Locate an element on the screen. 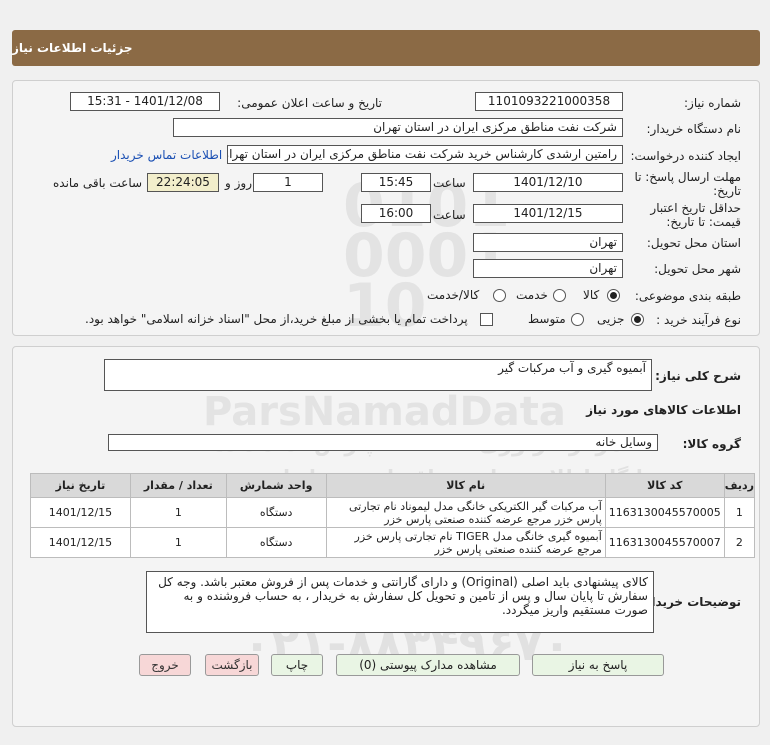 This screenshot has height=745, width=770. goods-group-label: گروه کالا: is located at coordinates (711, 444).